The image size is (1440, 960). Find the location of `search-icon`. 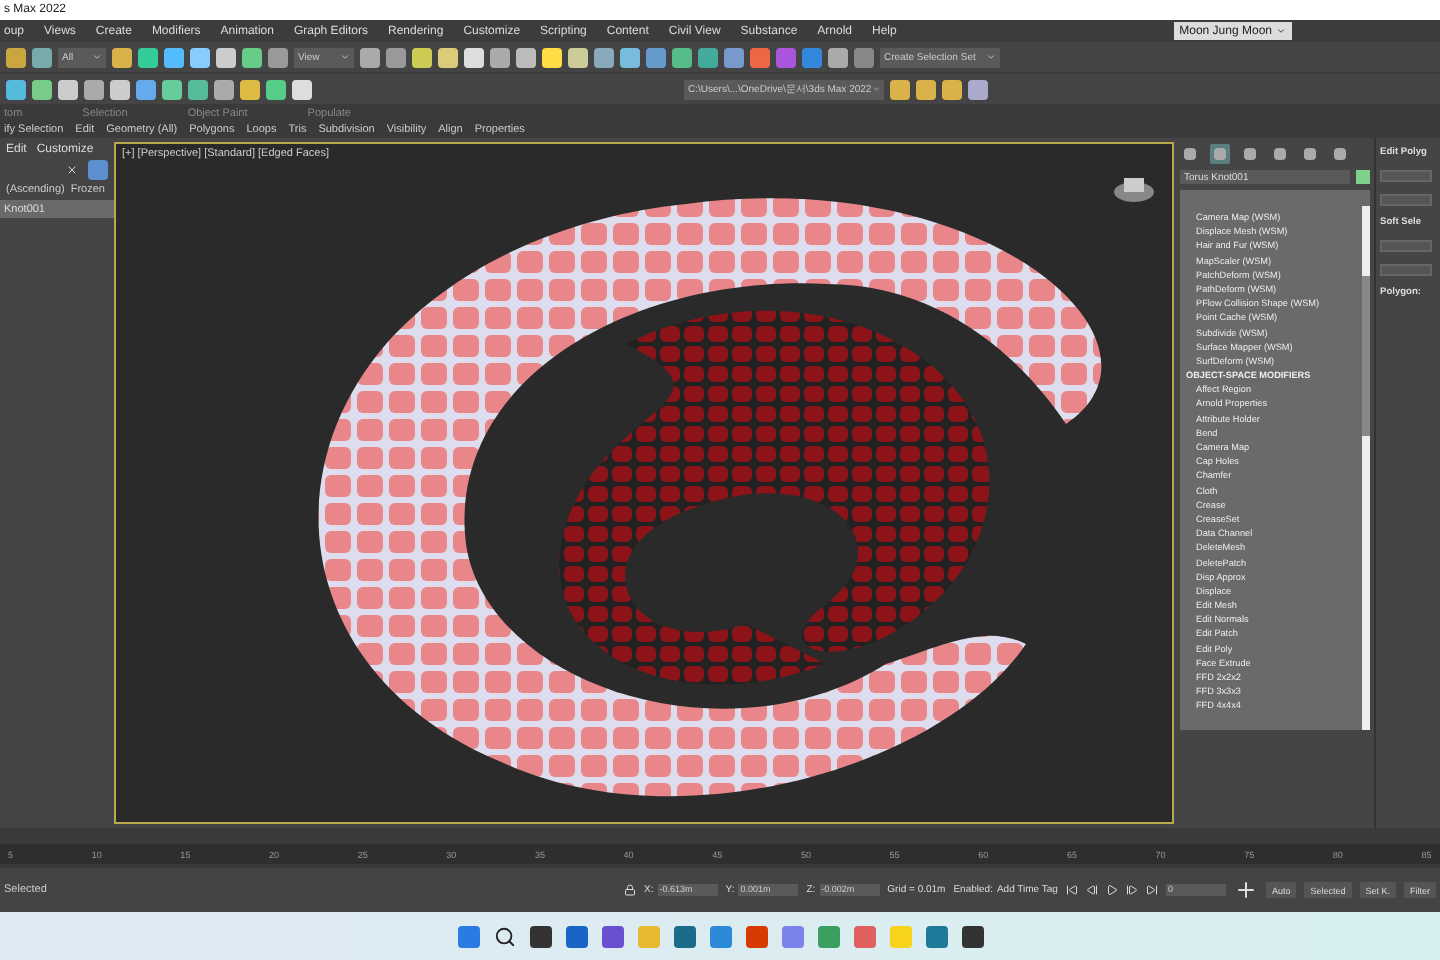

search-icon is located at coordinates (504, 936).